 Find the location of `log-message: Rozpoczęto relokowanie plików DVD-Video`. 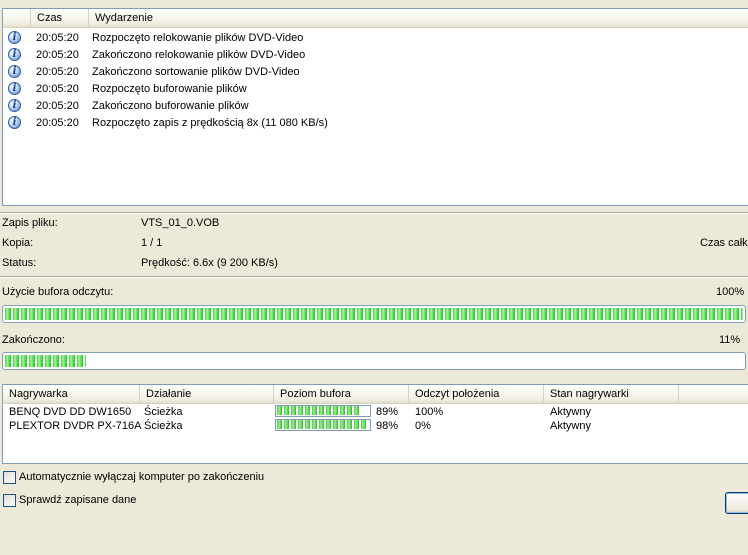

log-message: Rozpoczęto relokowanie plików DVD-Video is located at coordinates (198, 38).